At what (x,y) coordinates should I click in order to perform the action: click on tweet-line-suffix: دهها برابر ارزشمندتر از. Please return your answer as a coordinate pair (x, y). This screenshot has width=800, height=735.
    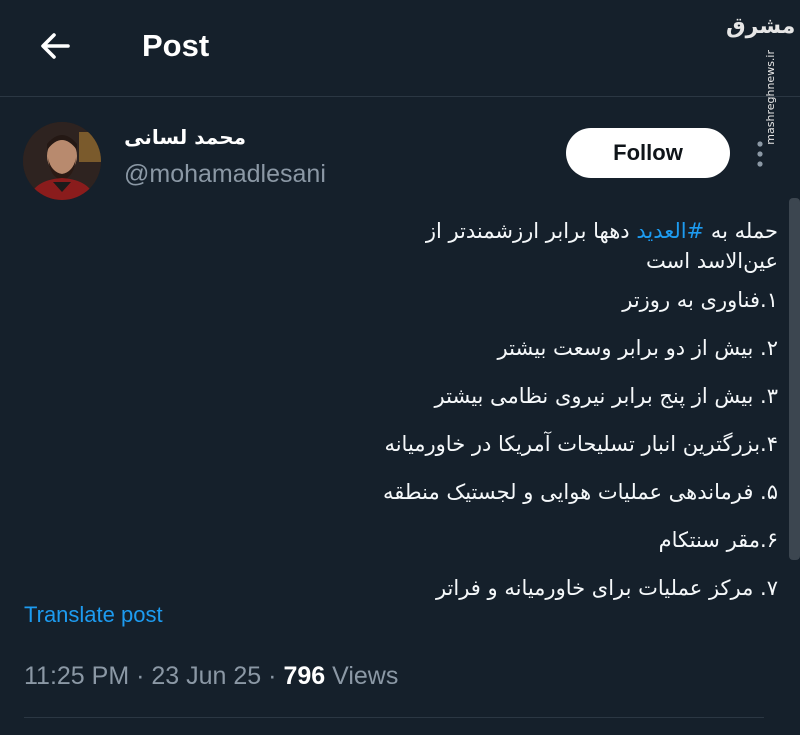
    Looking at the image, I should click on (531, 231).